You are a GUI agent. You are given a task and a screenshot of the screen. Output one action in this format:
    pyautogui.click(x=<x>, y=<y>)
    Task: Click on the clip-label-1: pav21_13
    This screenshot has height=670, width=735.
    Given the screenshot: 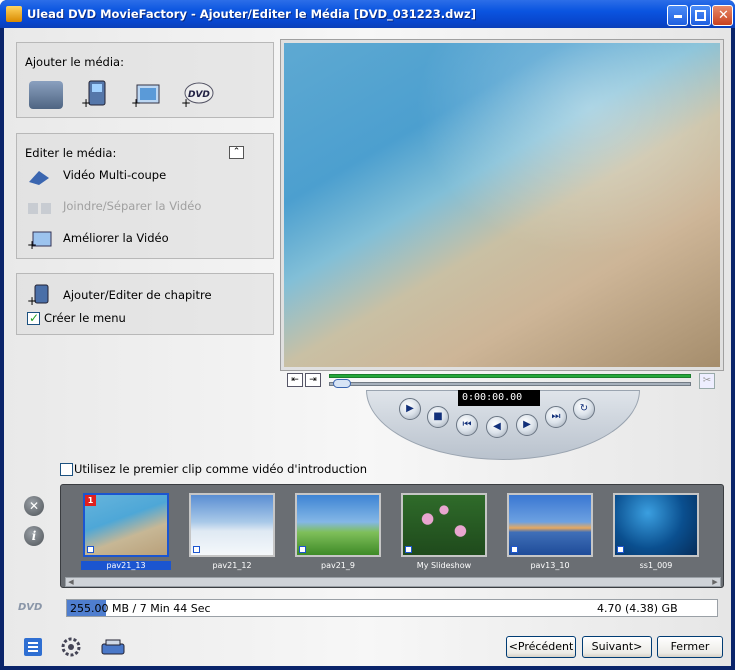 What is the action you would take?
    pyautogui.click(x=126, y=565)
    